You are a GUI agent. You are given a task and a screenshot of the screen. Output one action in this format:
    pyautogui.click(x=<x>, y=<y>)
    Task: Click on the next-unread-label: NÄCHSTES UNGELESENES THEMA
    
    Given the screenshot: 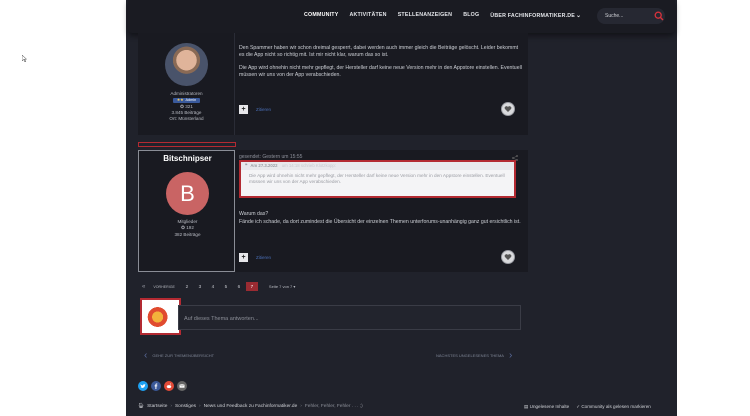 What is the action you would take?
    pyautogui.click(x=470, y=355)
    